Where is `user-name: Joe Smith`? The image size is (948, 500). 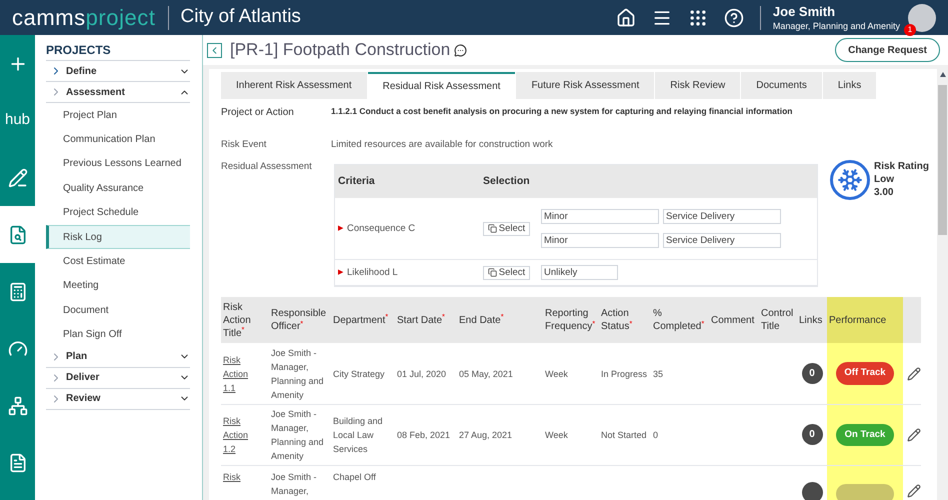 user-name: Joe Smith is located at coordinates (804, 12).